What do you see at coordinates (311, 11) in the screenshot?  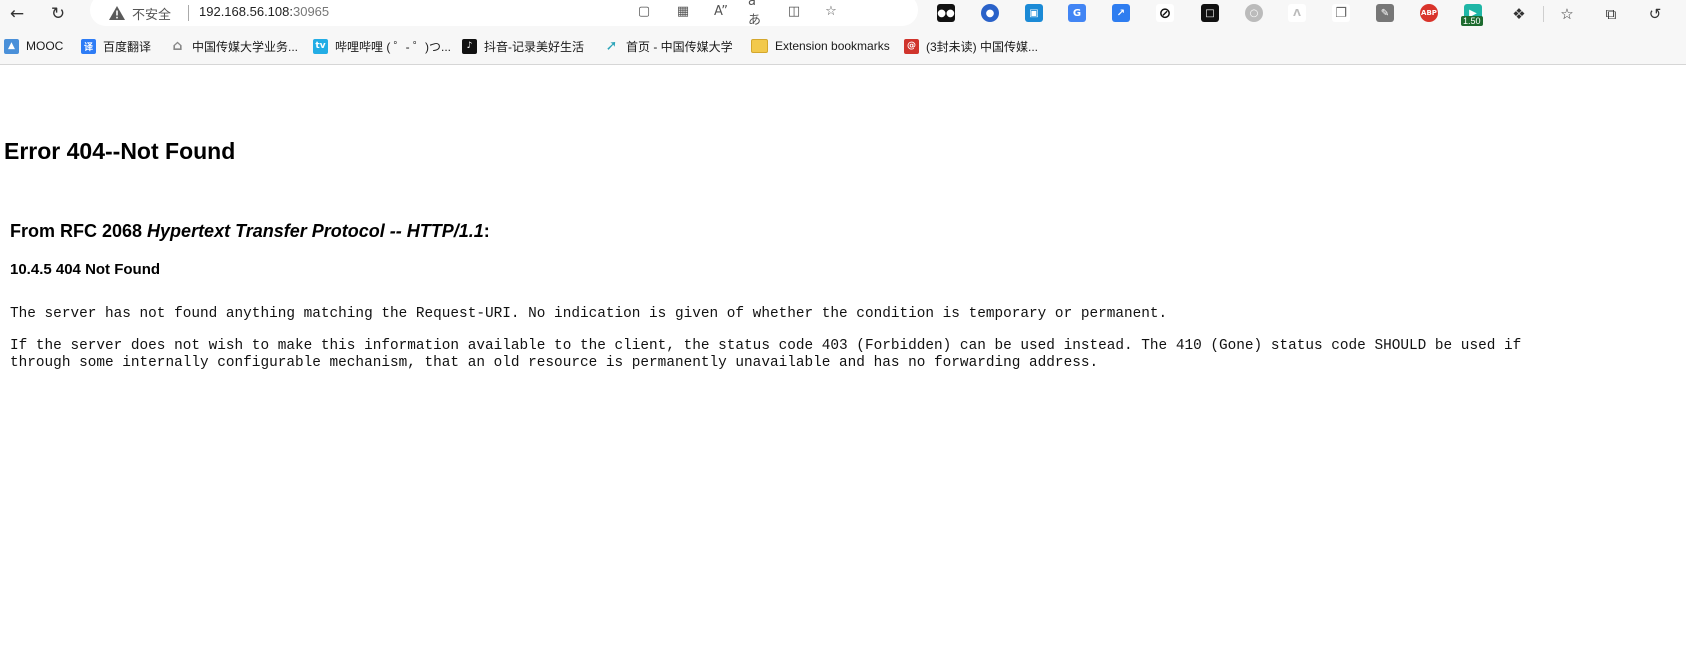 I see `url-port: 30965` at bounding box center [311, 11].